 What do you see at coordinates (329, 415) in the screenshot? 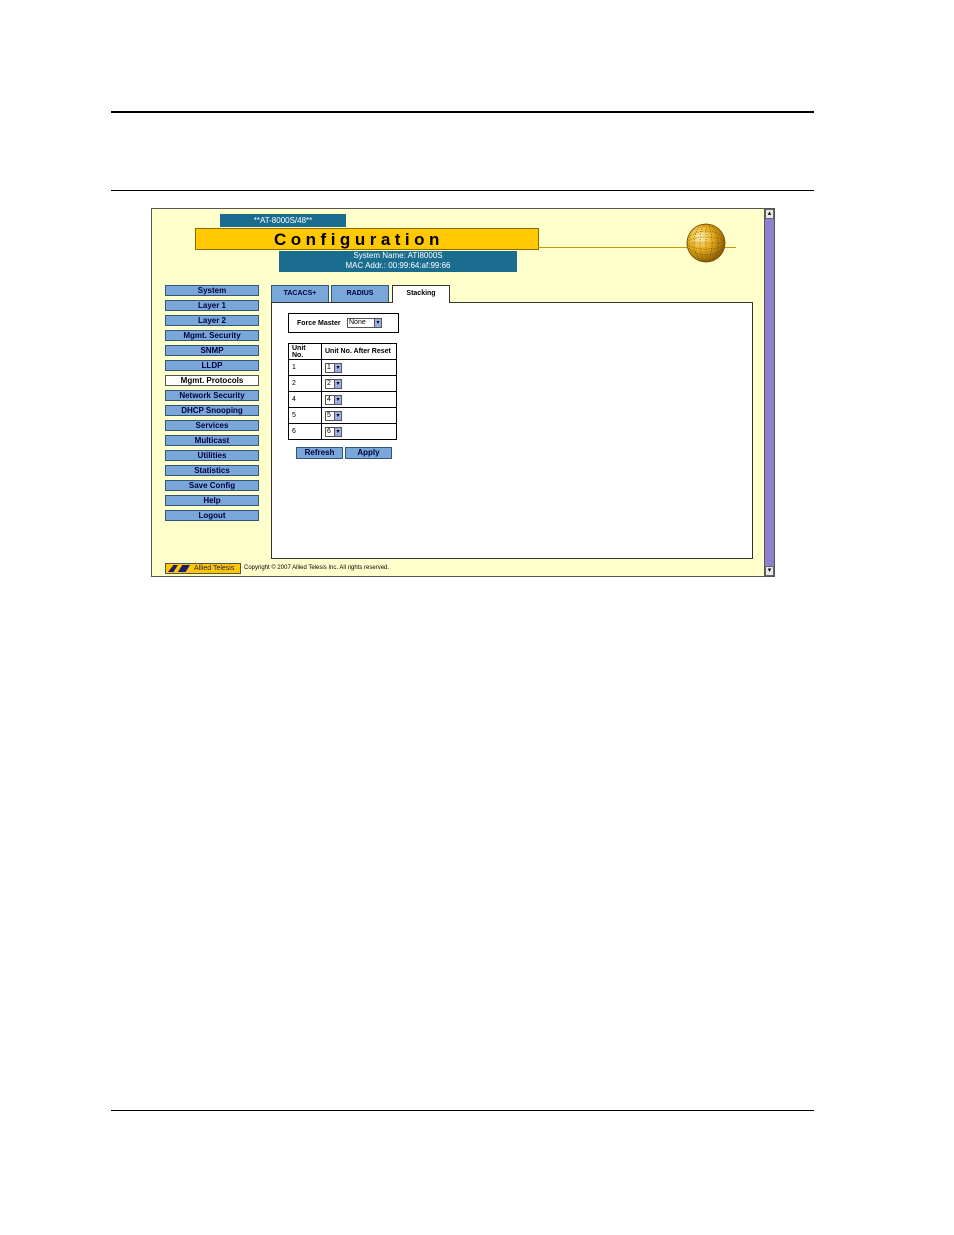
I see `unit-after-reset-value: 5` at bounding box center [329, 415].